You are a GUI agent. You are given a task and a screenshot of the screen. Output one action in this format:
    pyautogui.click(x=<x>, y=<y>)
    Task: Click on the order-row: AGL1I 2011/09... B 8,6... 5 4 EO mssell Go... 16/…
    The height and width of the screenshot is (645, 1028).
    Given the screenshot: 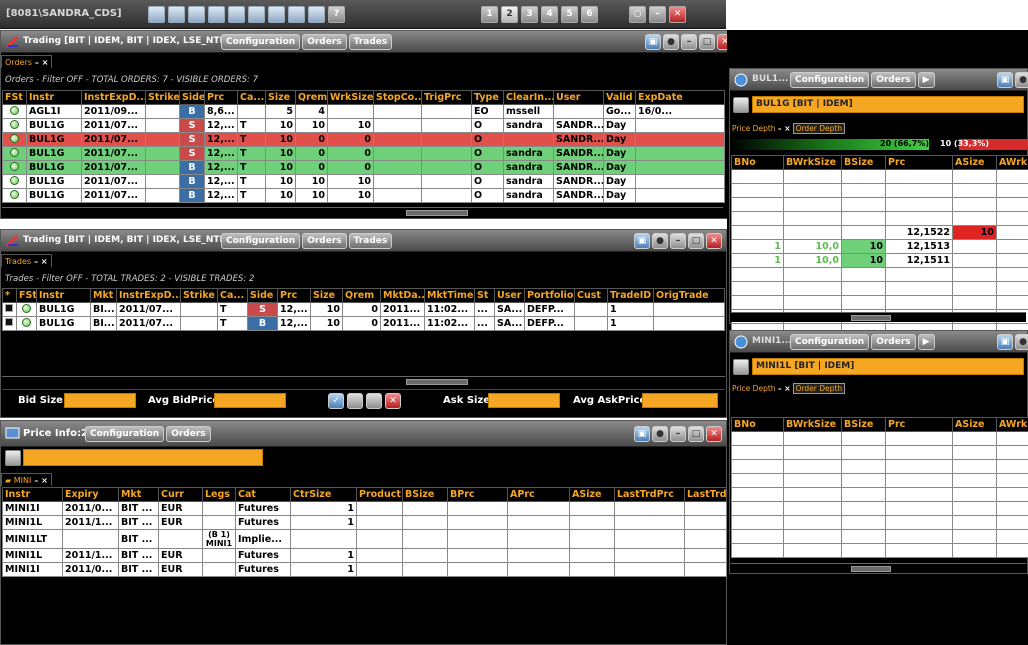 What is the action you would take?
    pyautogui.click(x=363, y=111)
    